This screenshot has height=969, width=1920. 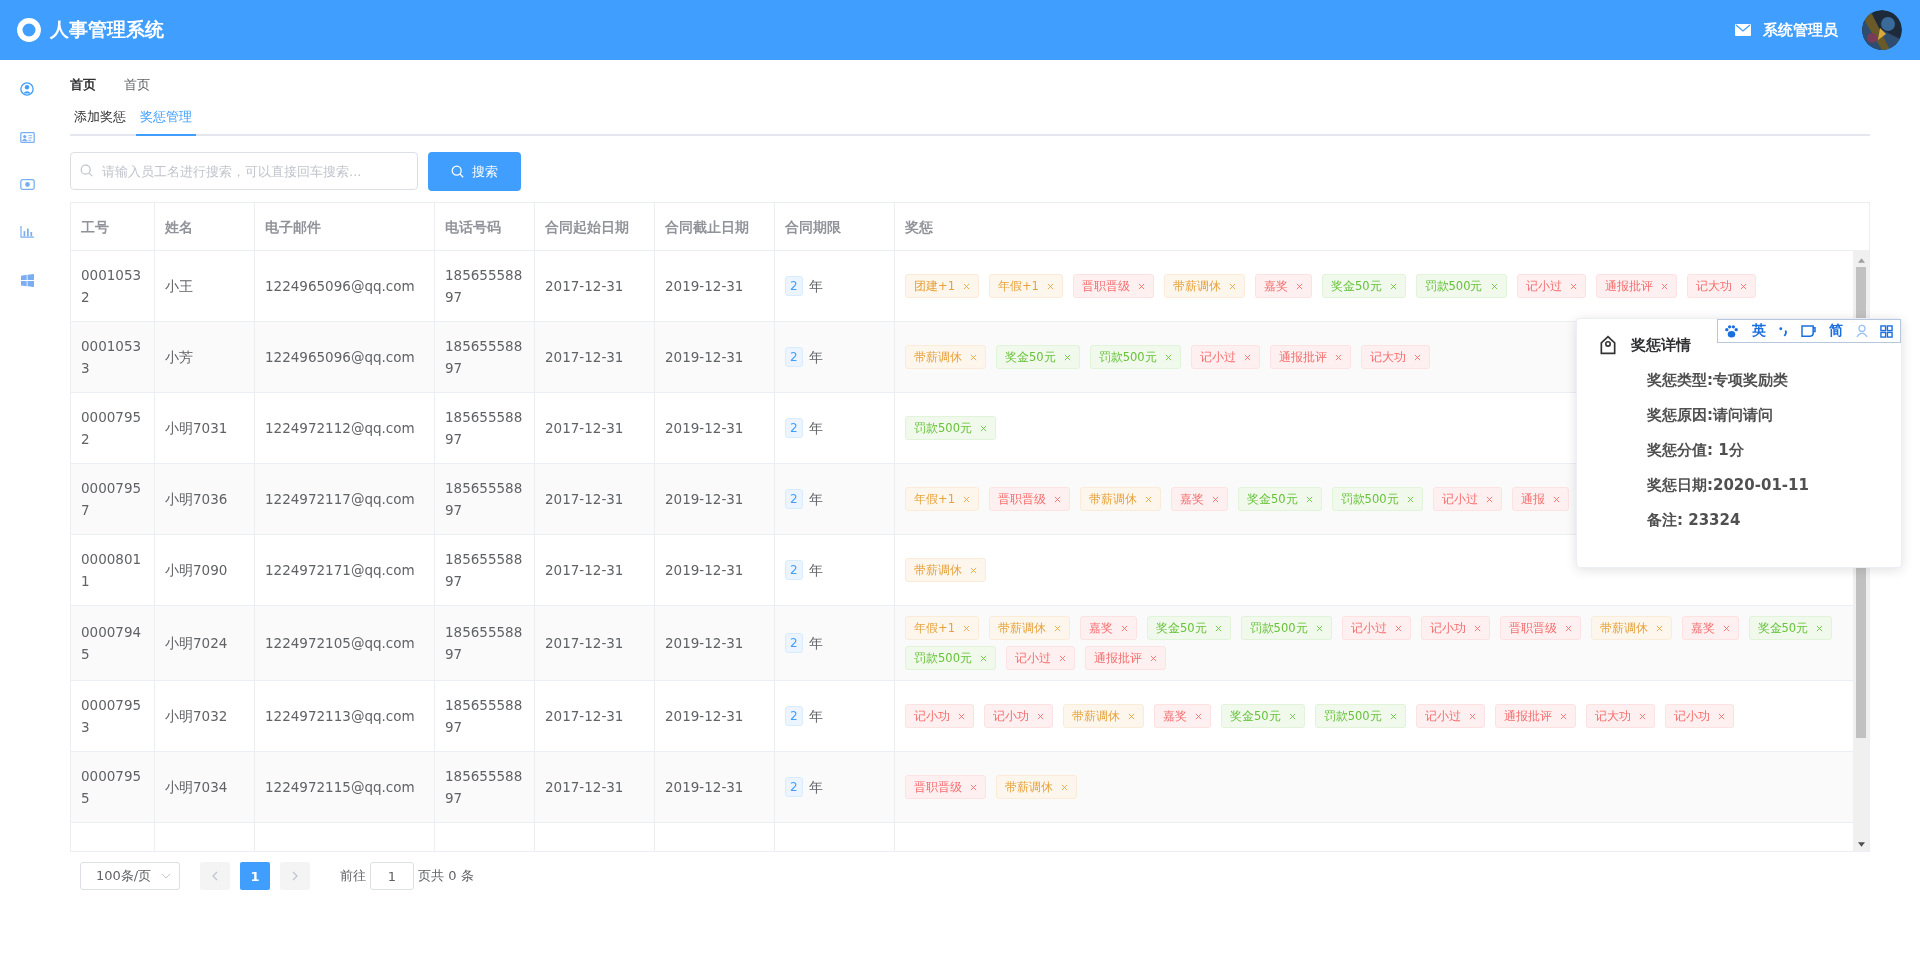 What do you see at coordinates (100, 122) in the screenshot?
I see `tab: 添加奖惩` at bounding box center [100, 122].